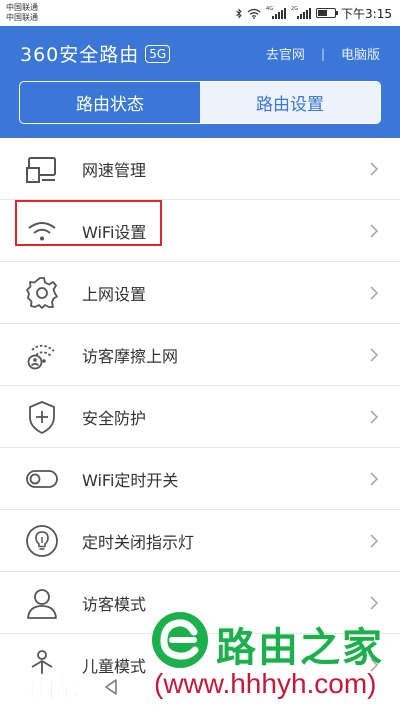  What do you see at coordinates (41, 357) in the screenshot?
I see `guest-wifi-icon` at bounding box center [41, 357].